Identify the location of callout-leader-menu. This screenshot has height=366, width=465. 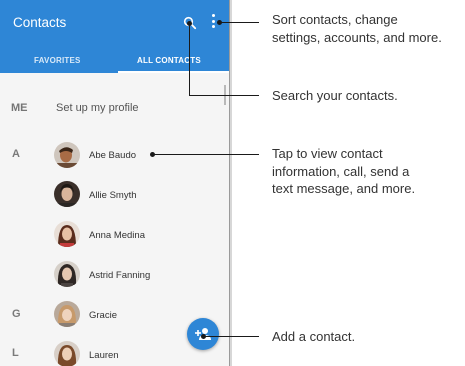
(239, 23).